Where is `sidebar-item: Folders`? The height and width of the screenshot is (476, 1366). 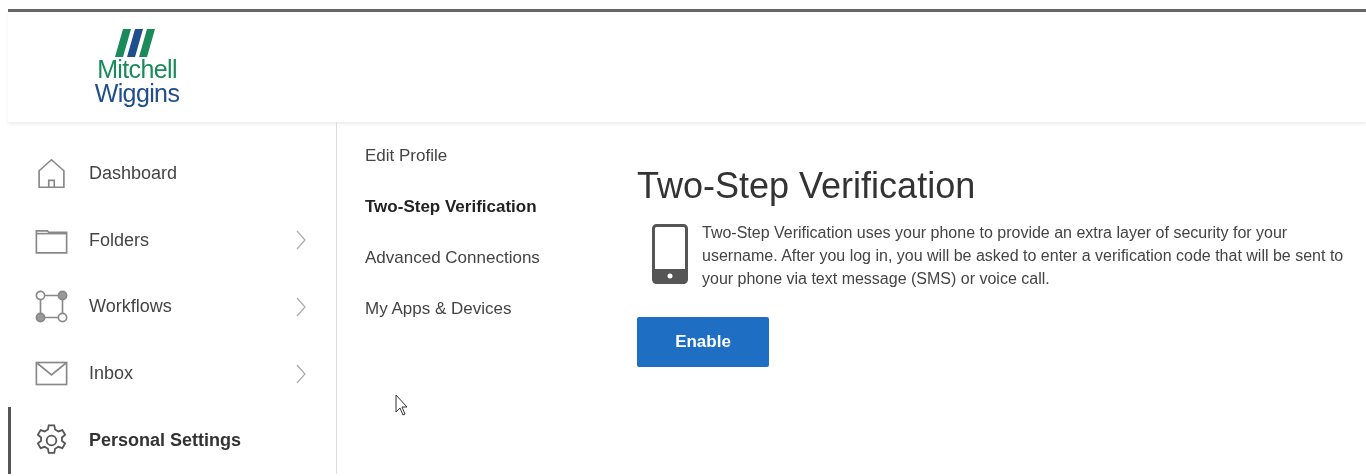 sidebar-item: Folders is located at coordinates (172, 240).